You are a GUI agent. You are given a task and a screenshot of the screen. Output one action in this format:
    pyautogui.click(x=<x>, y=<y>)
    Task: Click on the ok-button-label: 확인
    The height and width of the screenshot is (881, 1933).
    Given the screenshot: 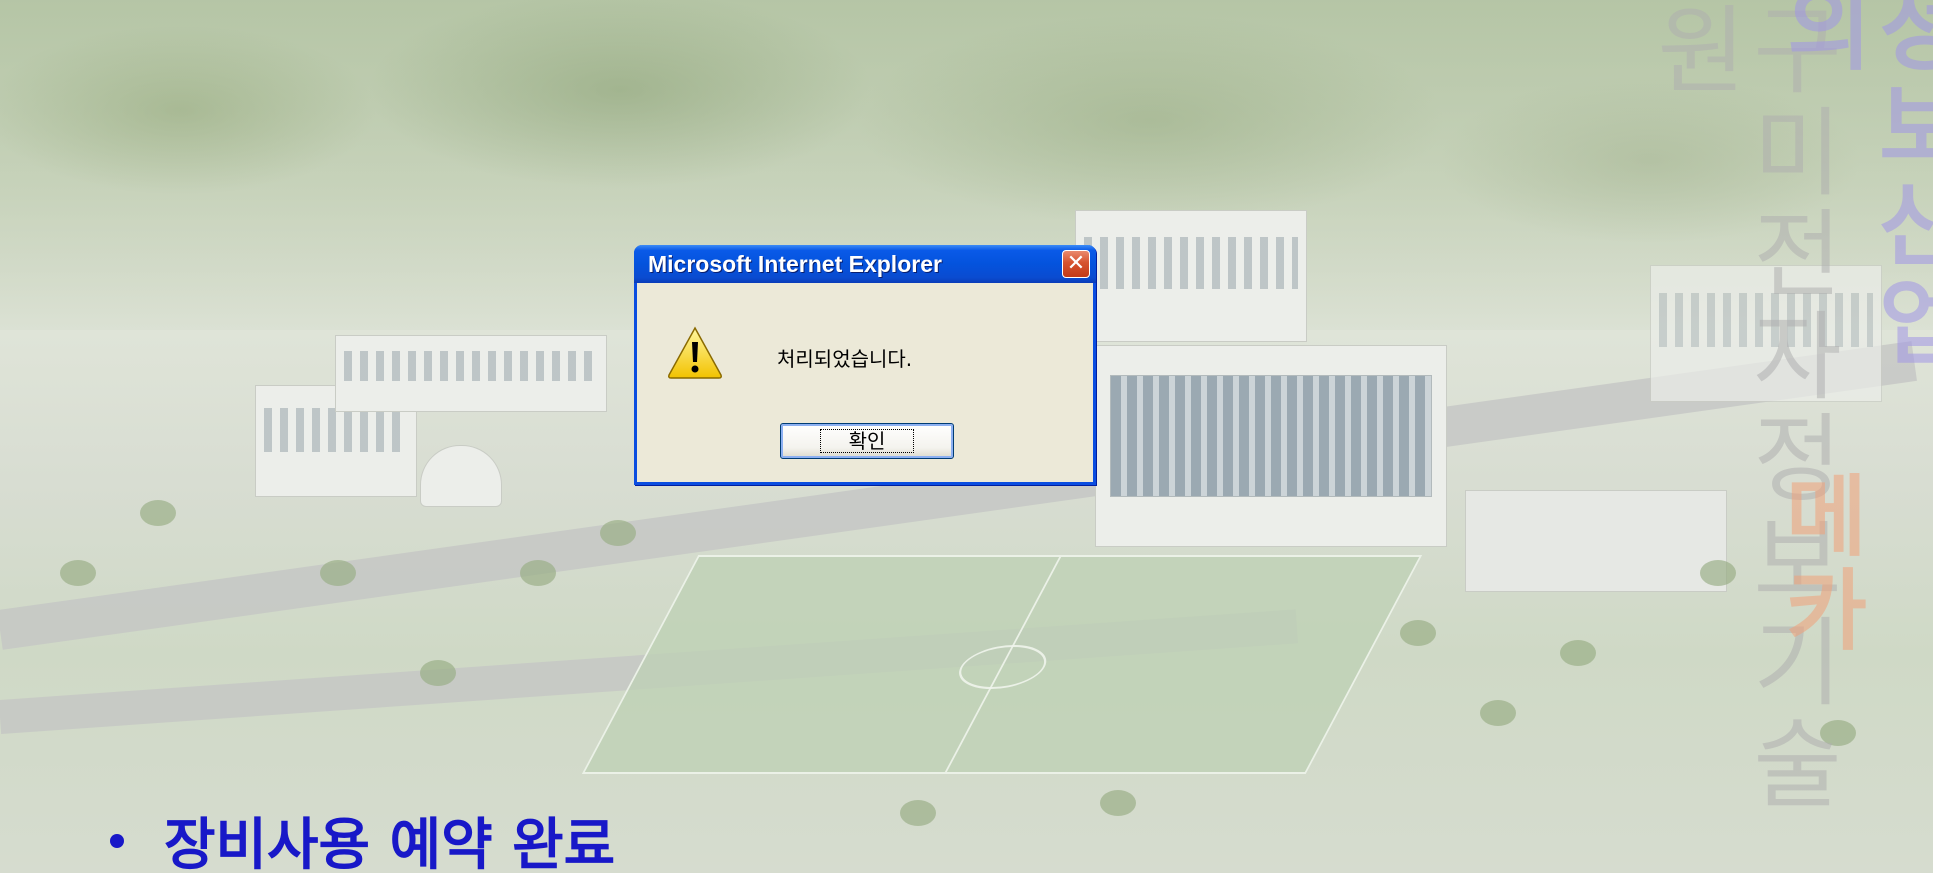 What is the action you would take?
    pyautogui.click(x=867, y=441)
    